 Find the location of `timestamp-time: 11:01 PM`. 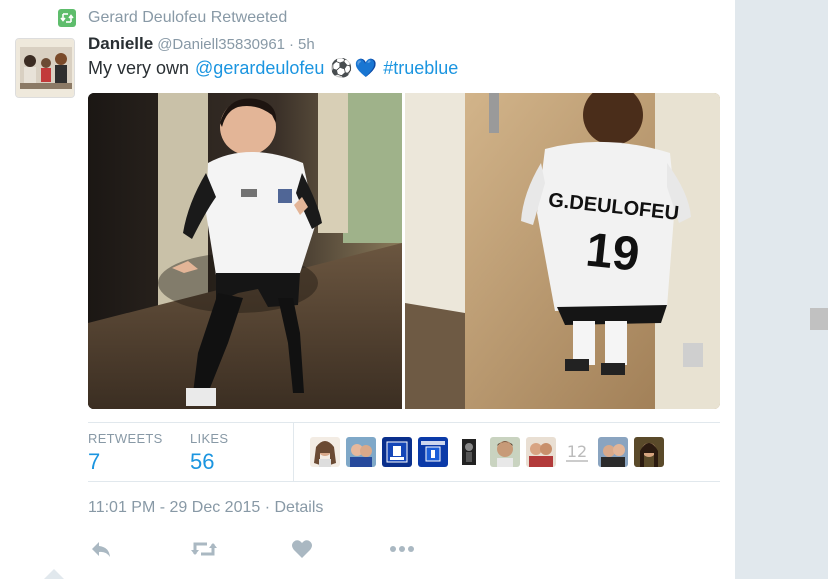

timestamp-time: 11:01 PM is located at coordinates (121, 507).